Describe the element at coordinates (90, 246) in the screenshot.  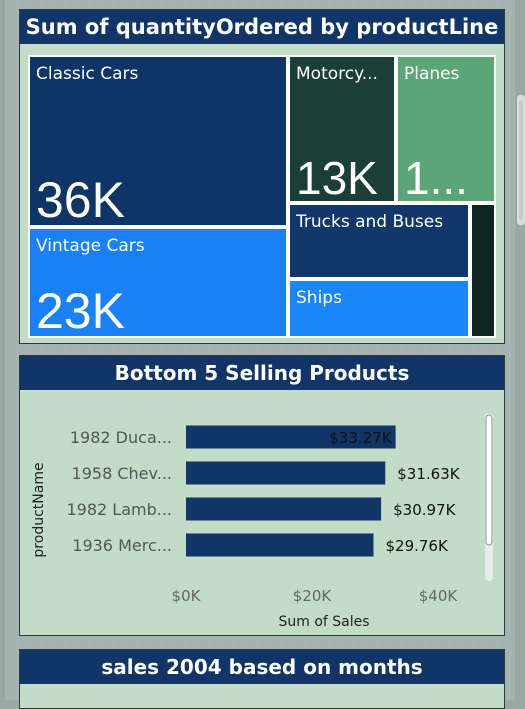
I see `tile-label: Vintage Cars` at that location.